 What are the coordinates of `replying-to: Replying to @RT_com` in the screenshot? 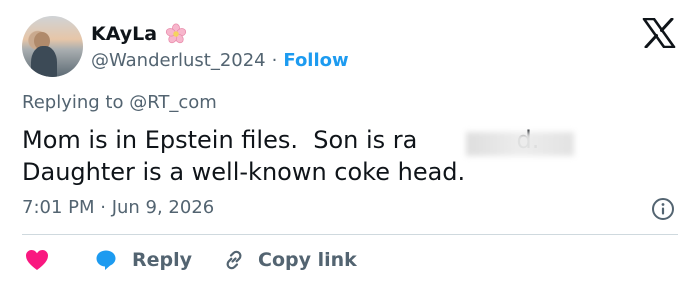 It's located at (119, 102).